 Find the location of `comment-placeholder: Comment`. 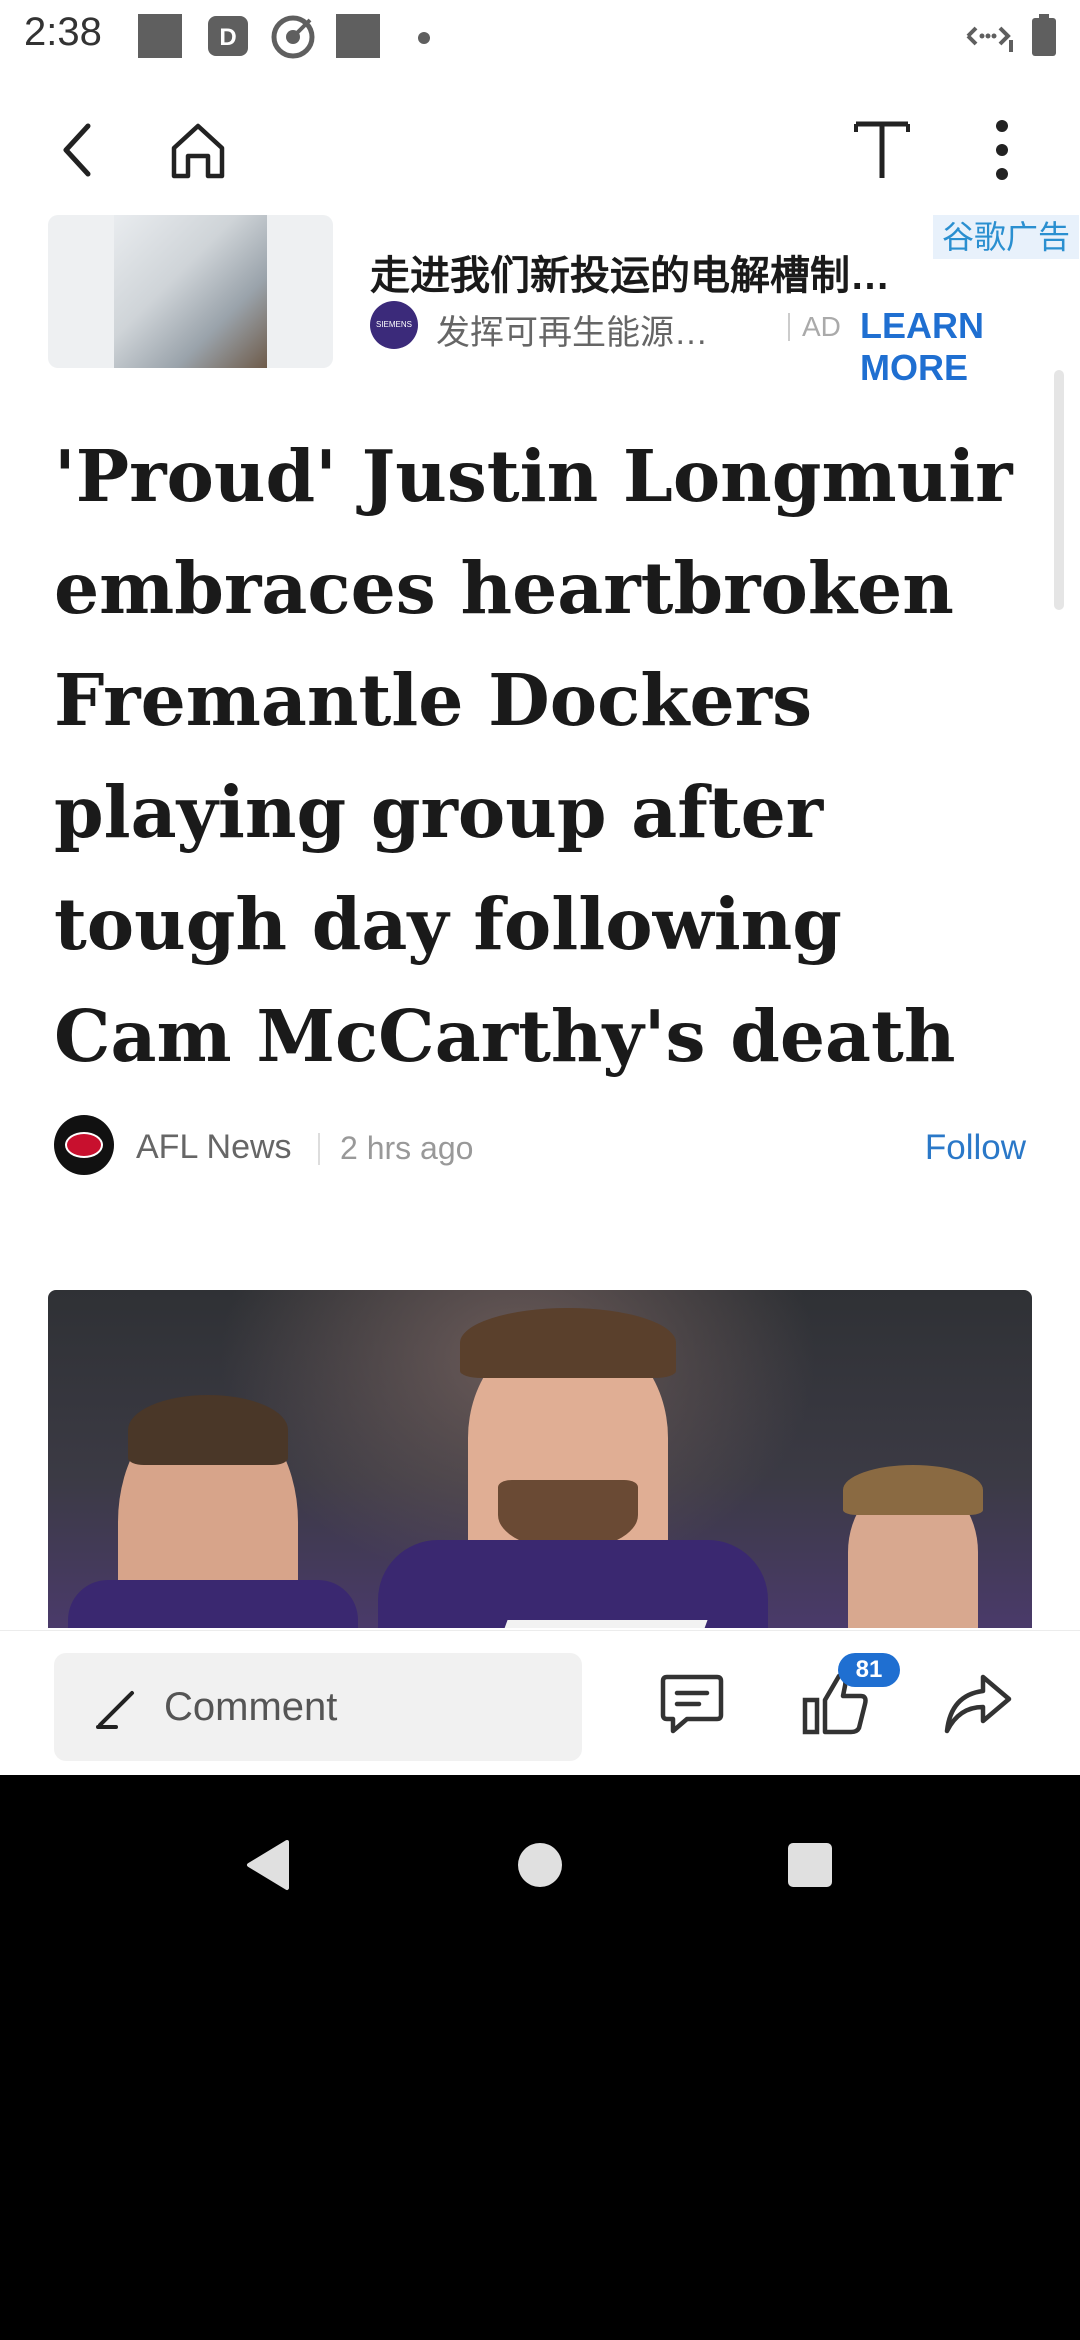

comment-placeholder: Comment is located at coordinates (251, 1707).